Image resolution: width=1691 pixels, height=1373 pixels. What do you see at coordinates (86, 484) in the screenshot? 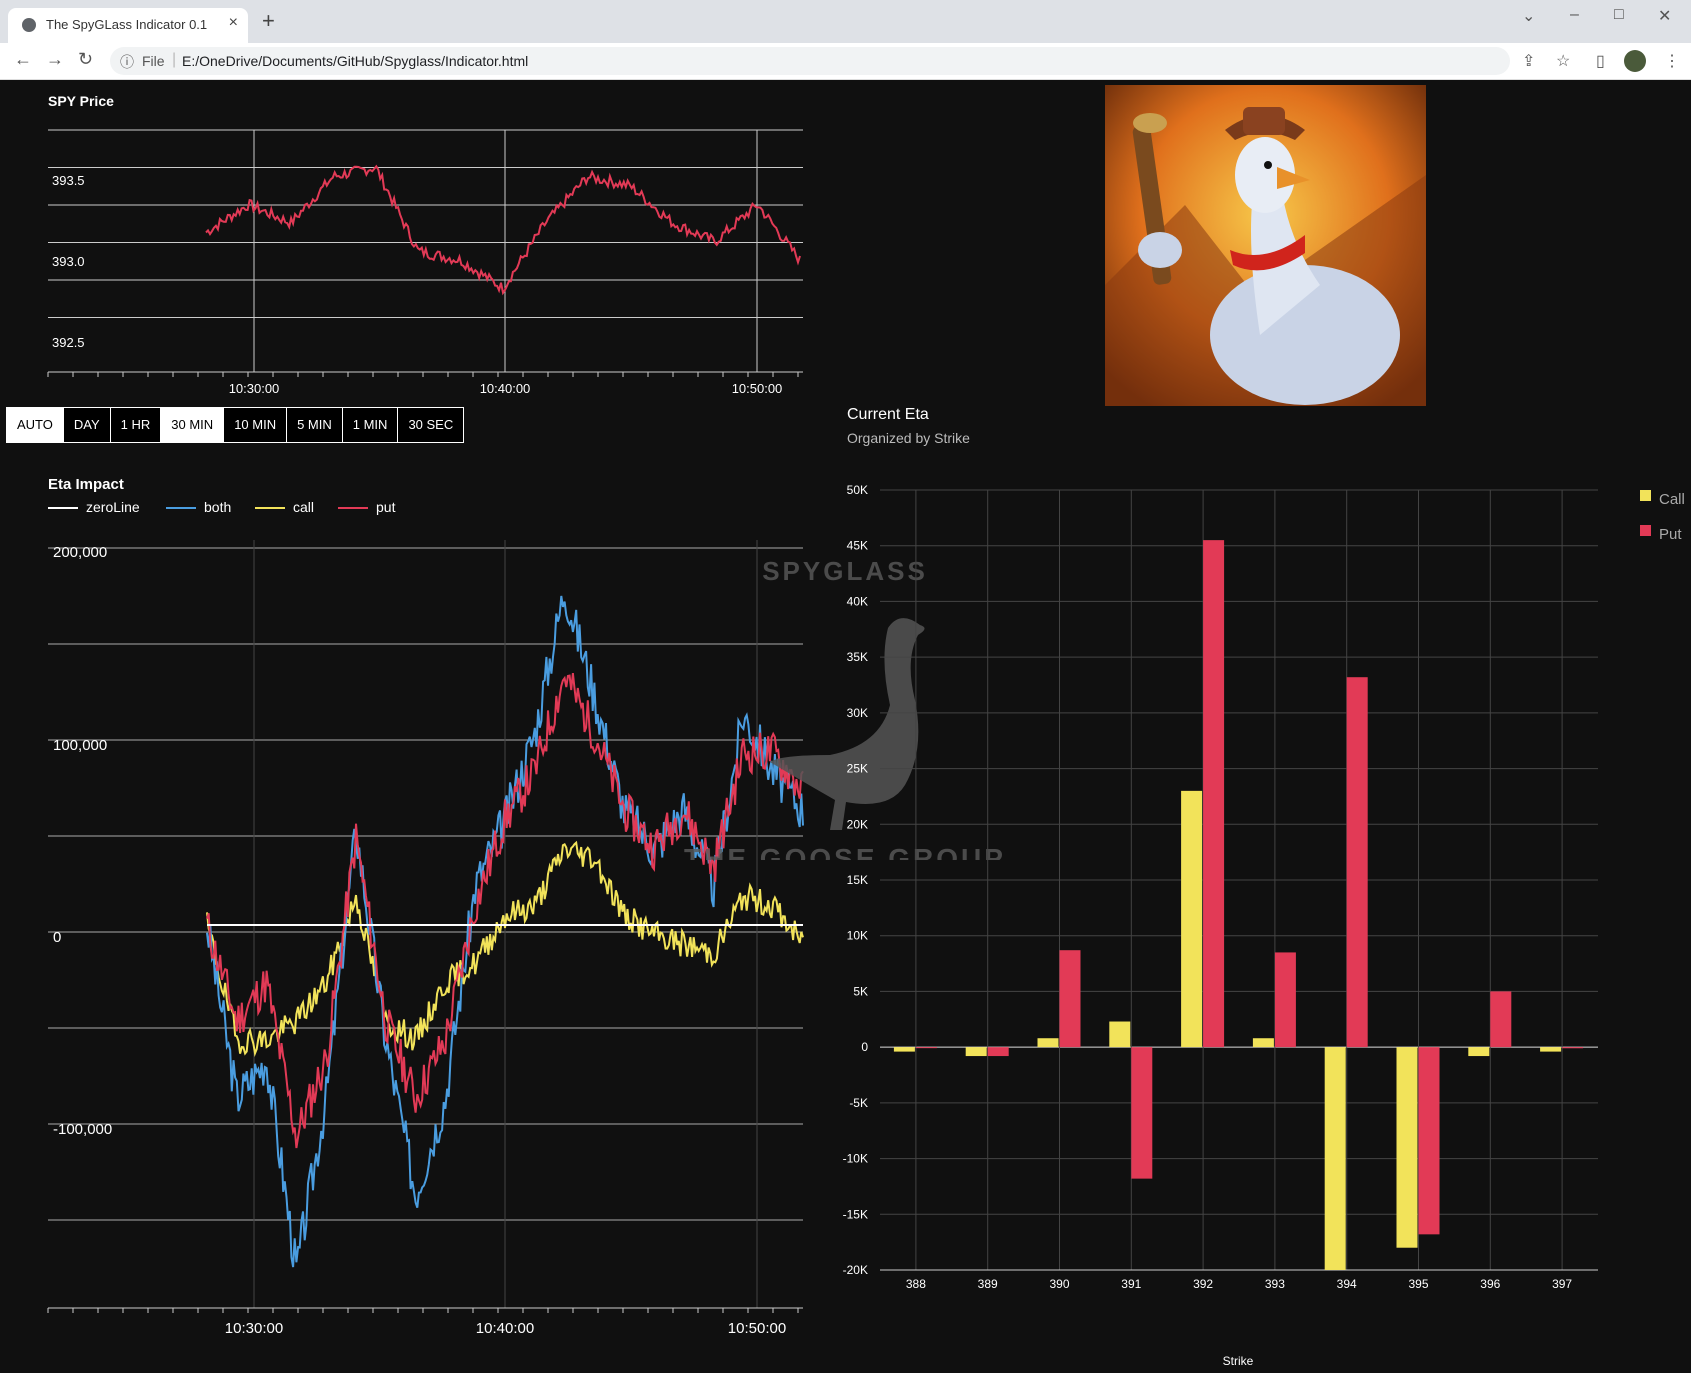
I see `eta-impact-title: Eta Impact` at bounding box center [86, 484].